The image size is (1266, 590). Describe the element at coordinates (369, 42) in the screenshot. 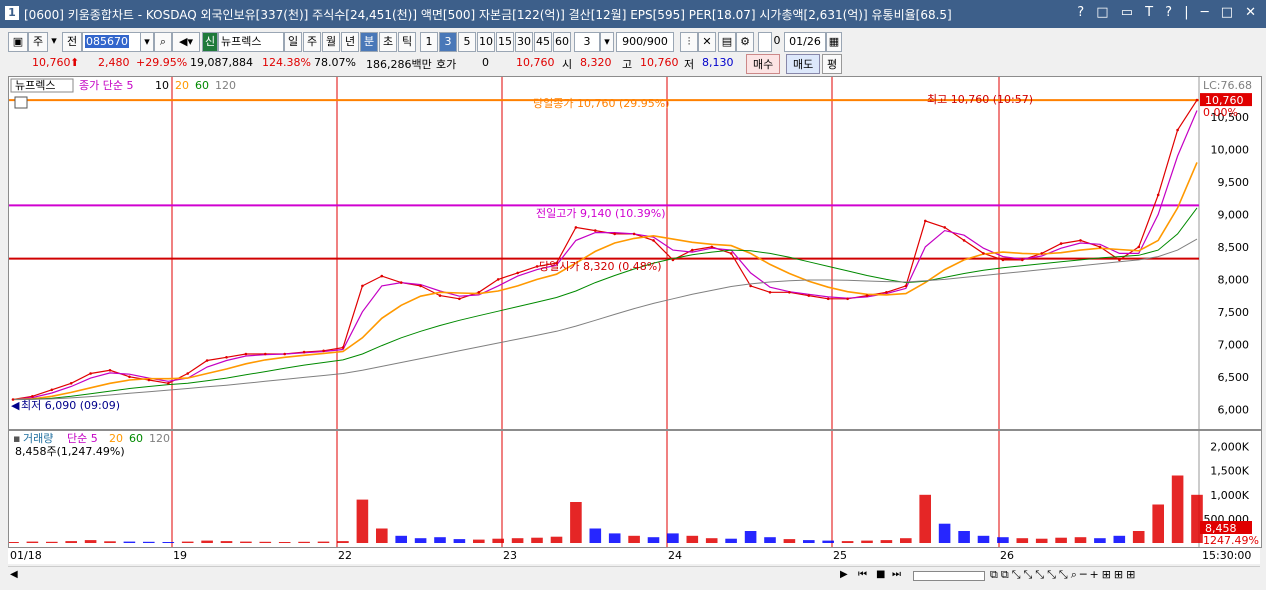

I see `period-button: 분` at that location.